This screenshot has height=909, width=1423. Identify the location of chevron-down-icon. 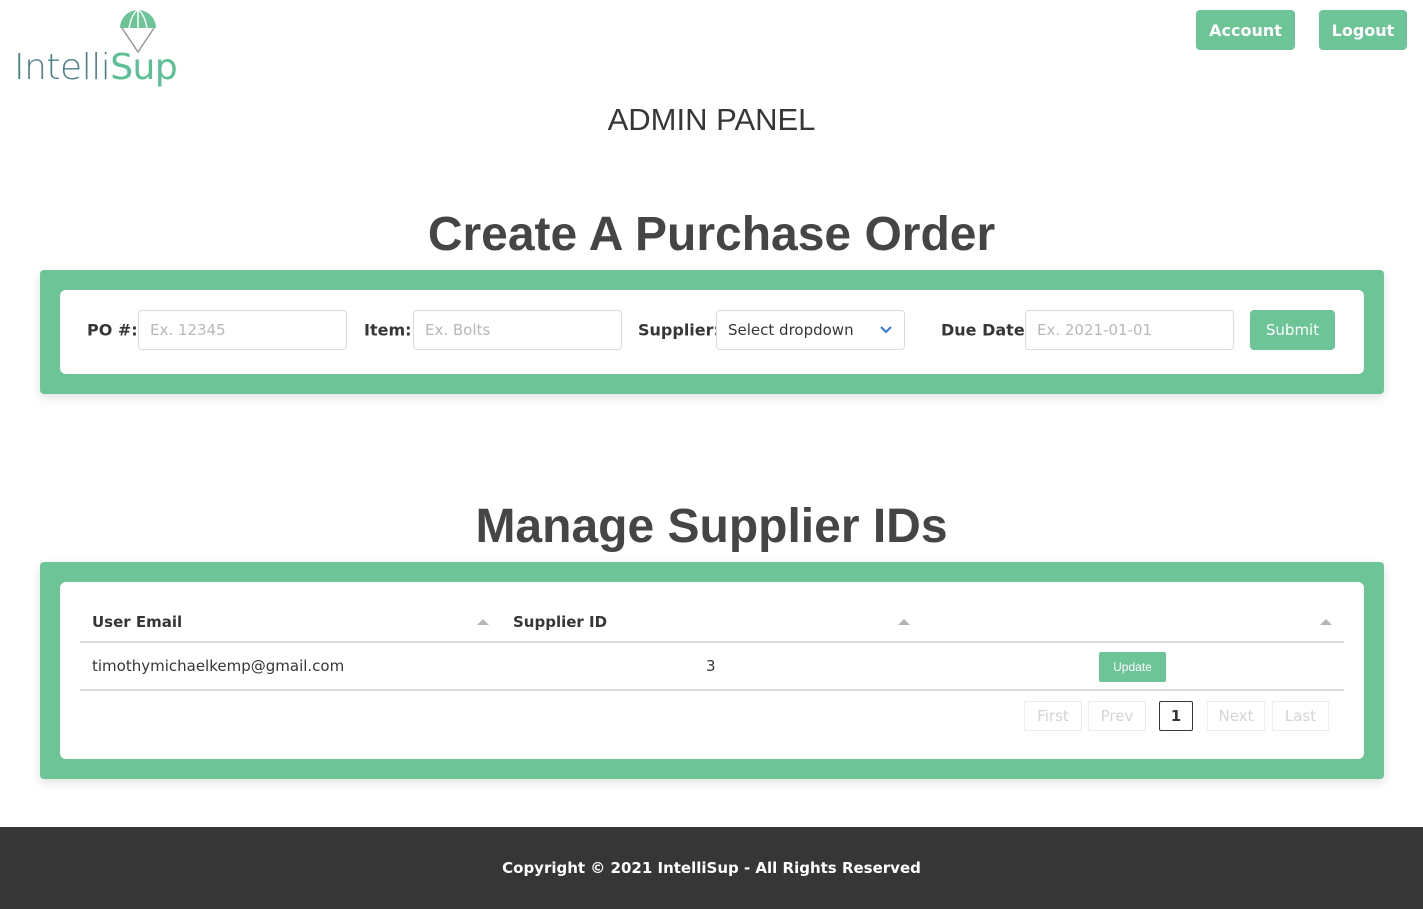
(886, 330).